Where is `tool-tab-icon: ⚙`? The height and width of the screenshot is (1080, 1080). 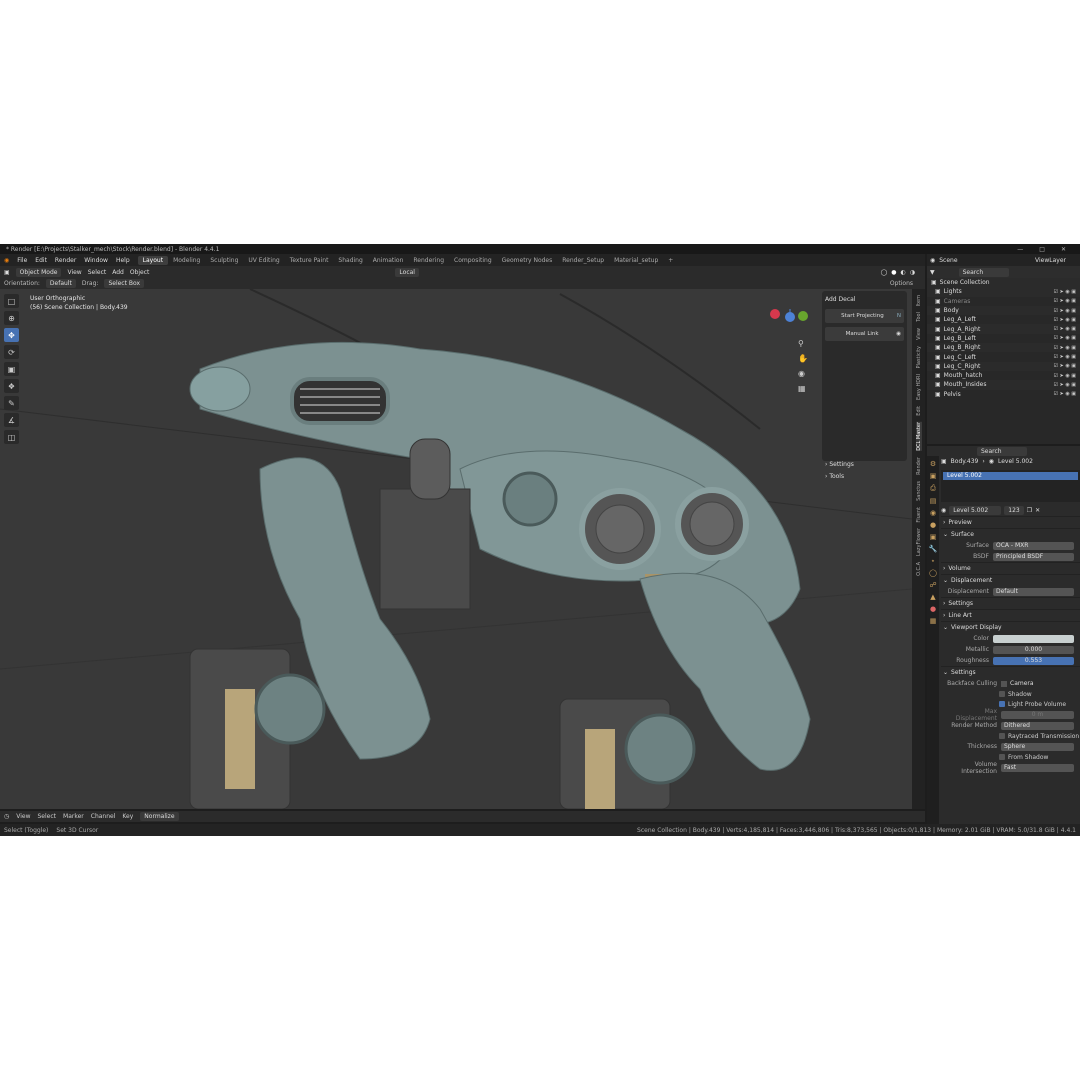 tool-tab-icon: ⚙ is located at coordinates (933, 464).